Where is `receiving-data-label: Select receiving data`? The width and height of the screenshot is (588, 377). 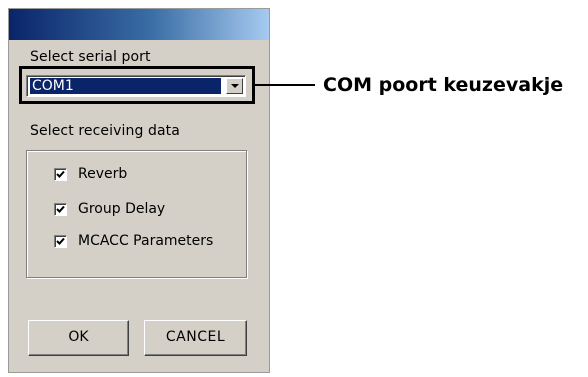
receiving-data-label: Select receiving data is located at coordinates (105, 131).